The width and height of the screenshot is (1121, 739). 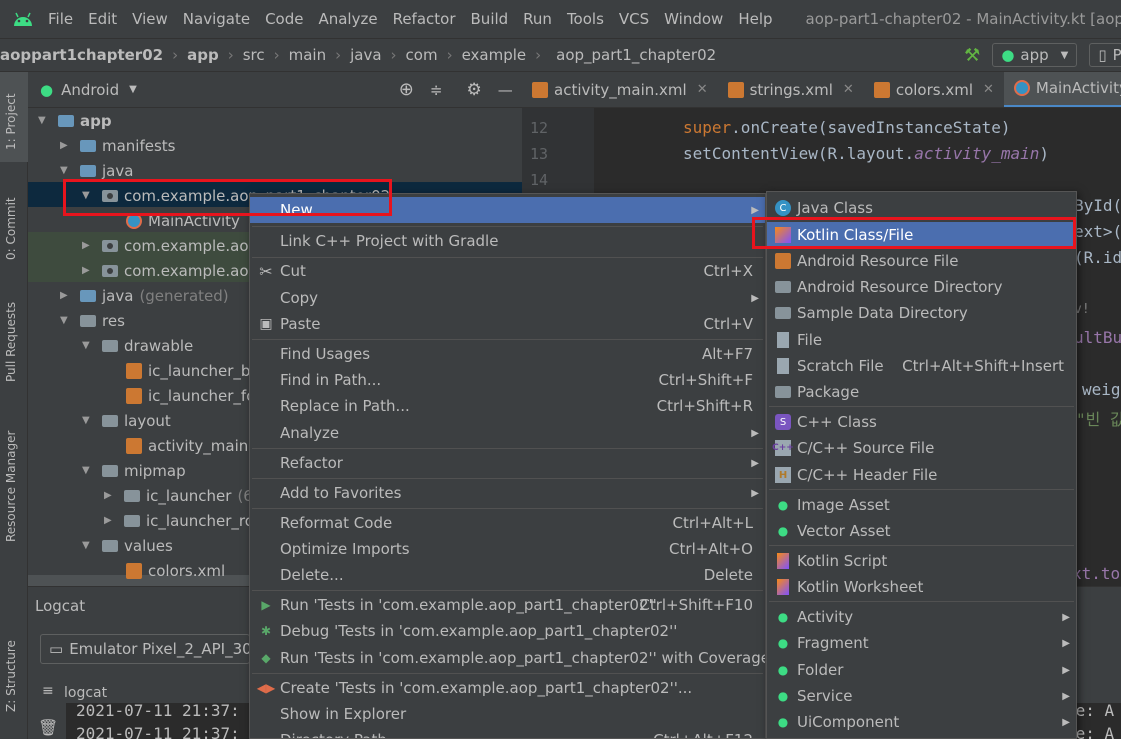 What do you see at coordinates (137, 345) in the screenshot?
I see `tree-item-drawable: ▼ drawable` at bounding box center [137, 345].